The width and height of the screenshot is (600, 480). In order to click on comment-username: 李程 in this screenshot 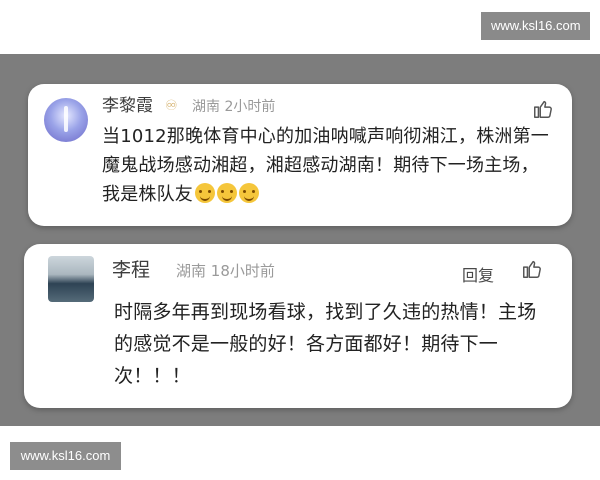, I will do `click(131, 270)`.